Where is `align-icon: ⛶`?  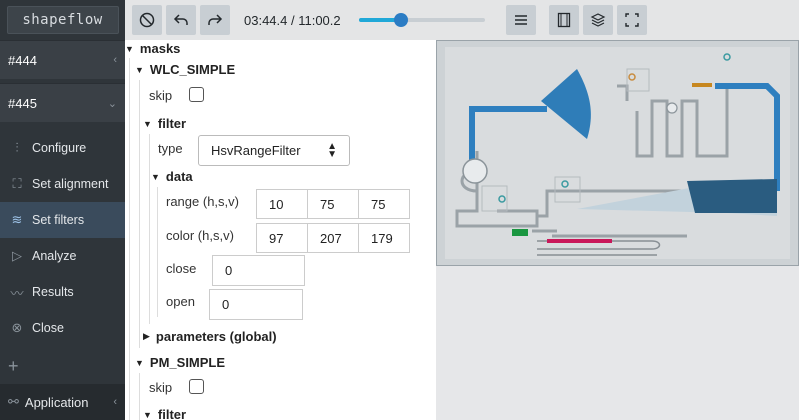 align-icon: ⛶ is located at coordinates (17, 183).